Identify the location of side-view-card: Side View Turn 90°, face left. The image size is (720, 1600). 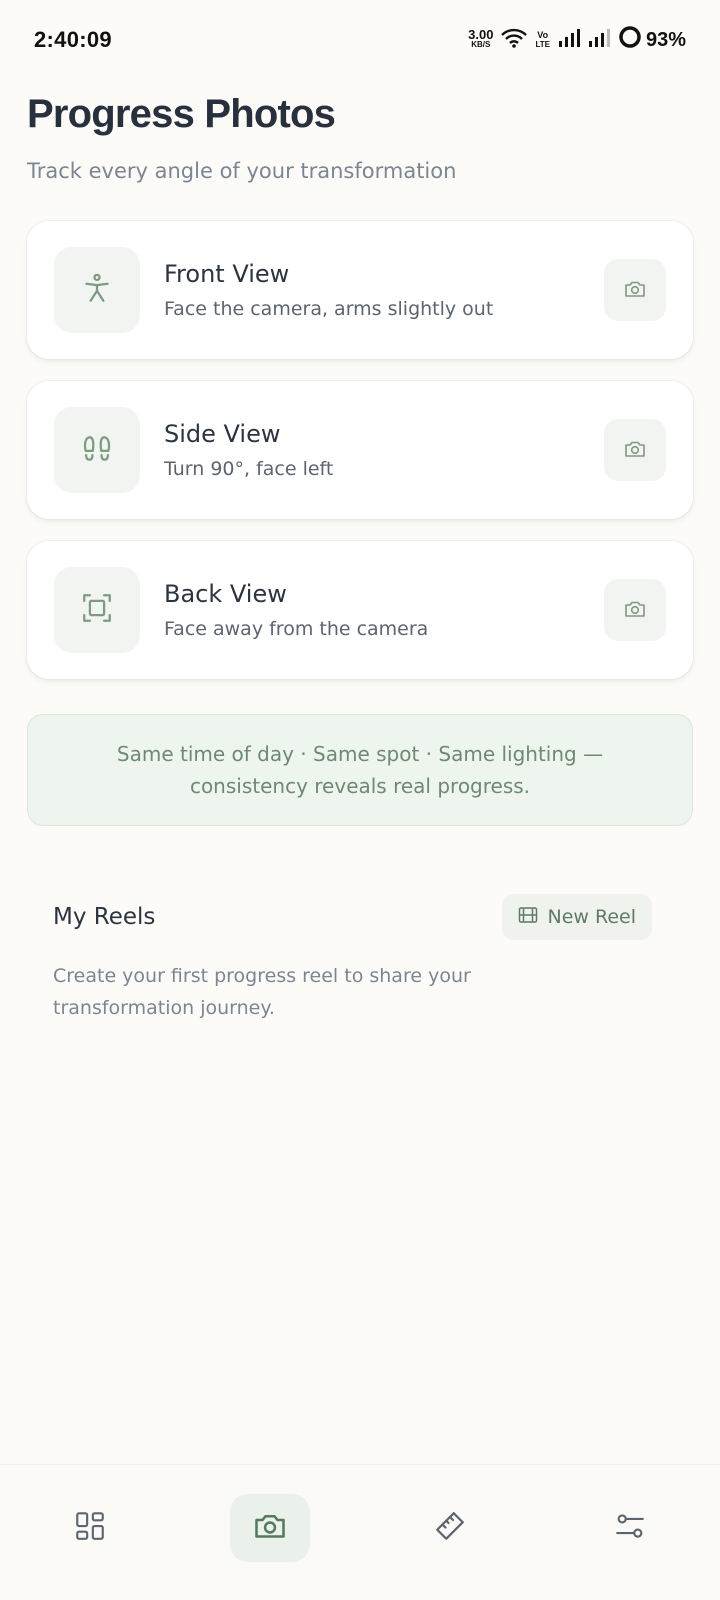
(360, 450).